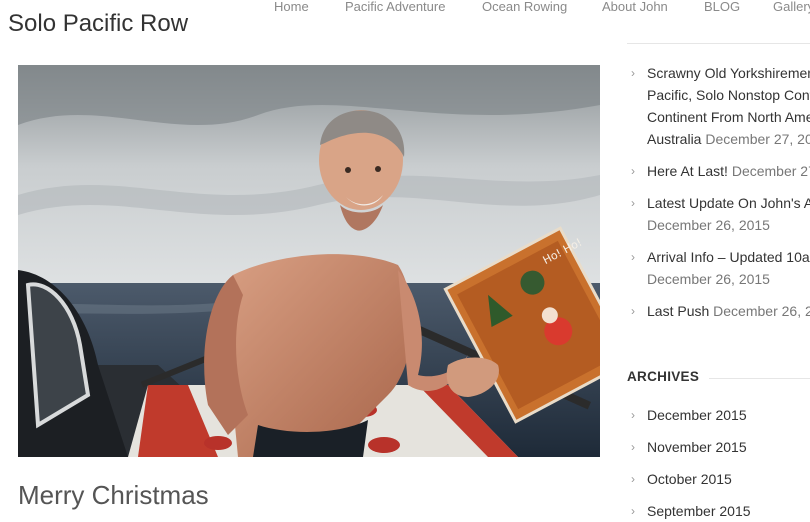  I want to click on recent-post-line: Australia, so click(674, 139).